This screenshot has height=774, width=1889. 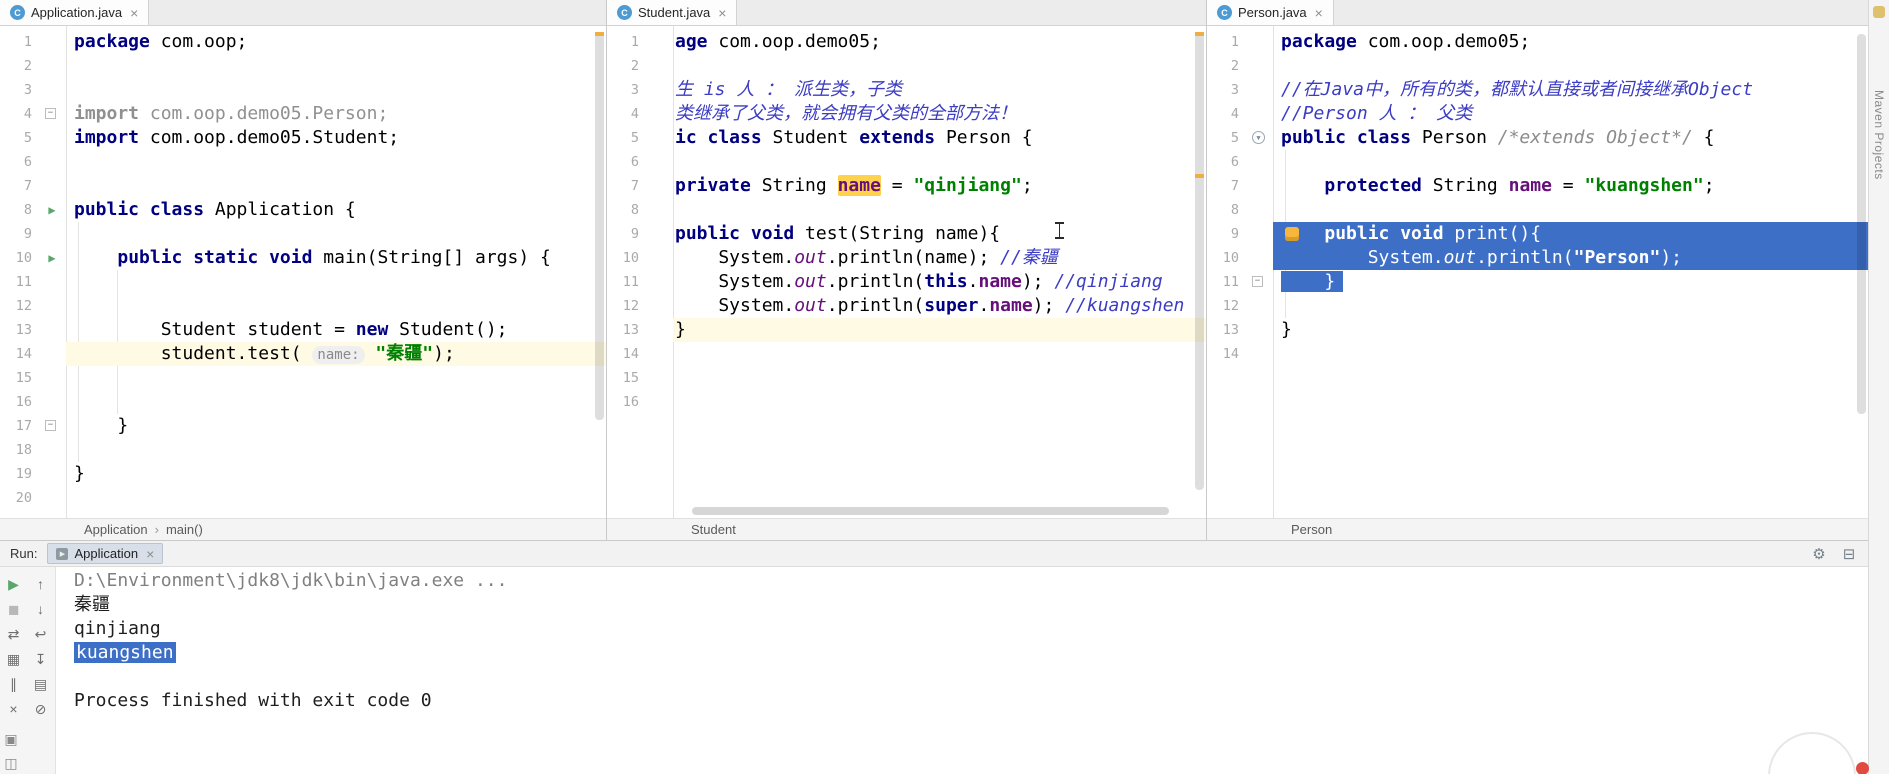 I want to click on code-line: 11, so click(x=303, y=282).